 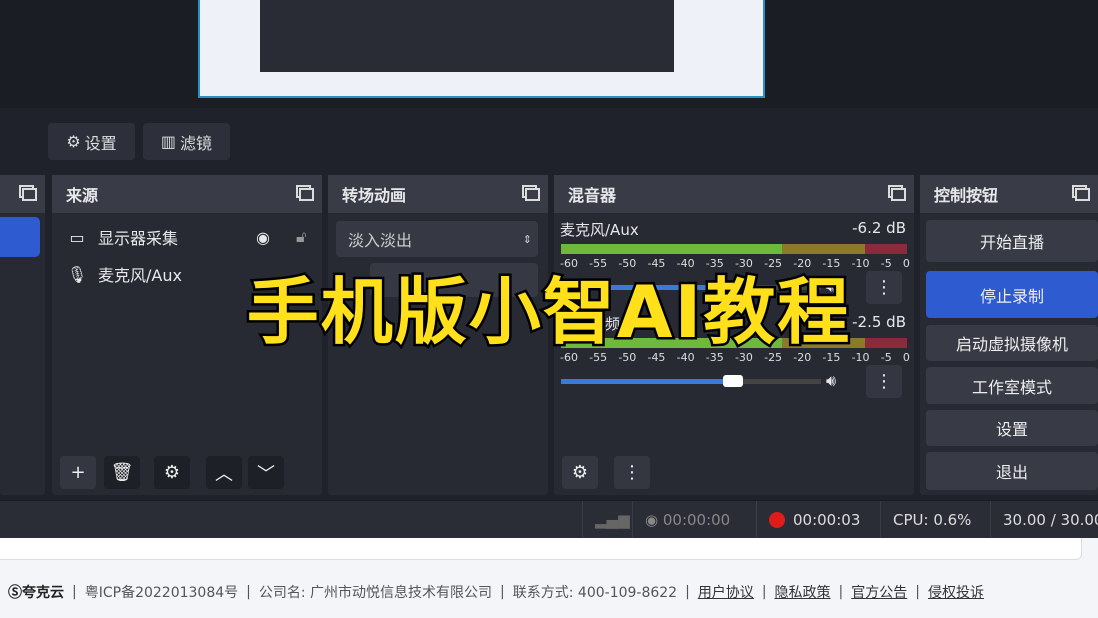 What do you see at coordinates (286, 237) in the screenshot?
I see `eye-icon: ◉` at bounding box center [286, 237].